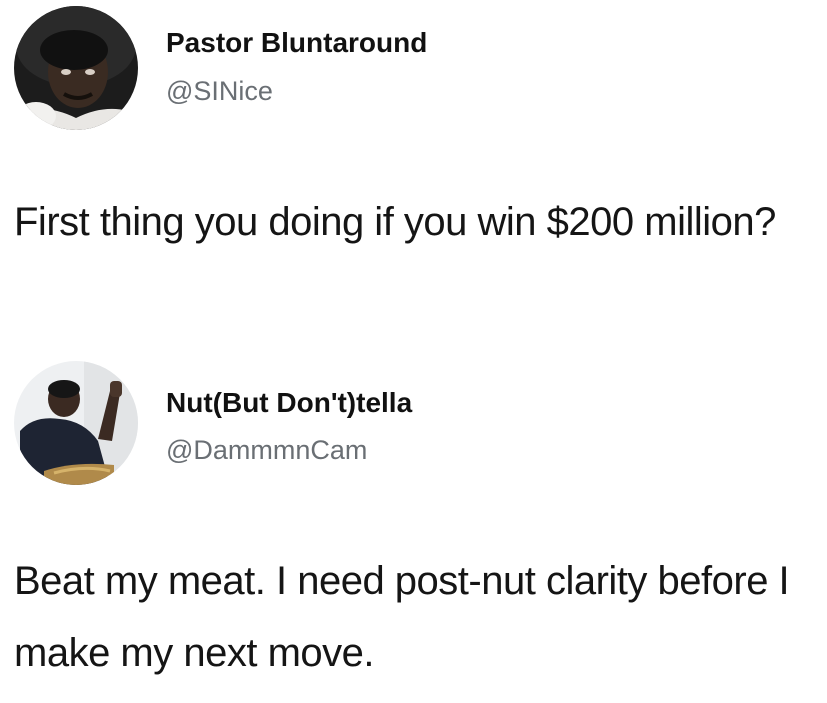  I want to click on display-name: Pastor Bluntaround, so click(296, 43).